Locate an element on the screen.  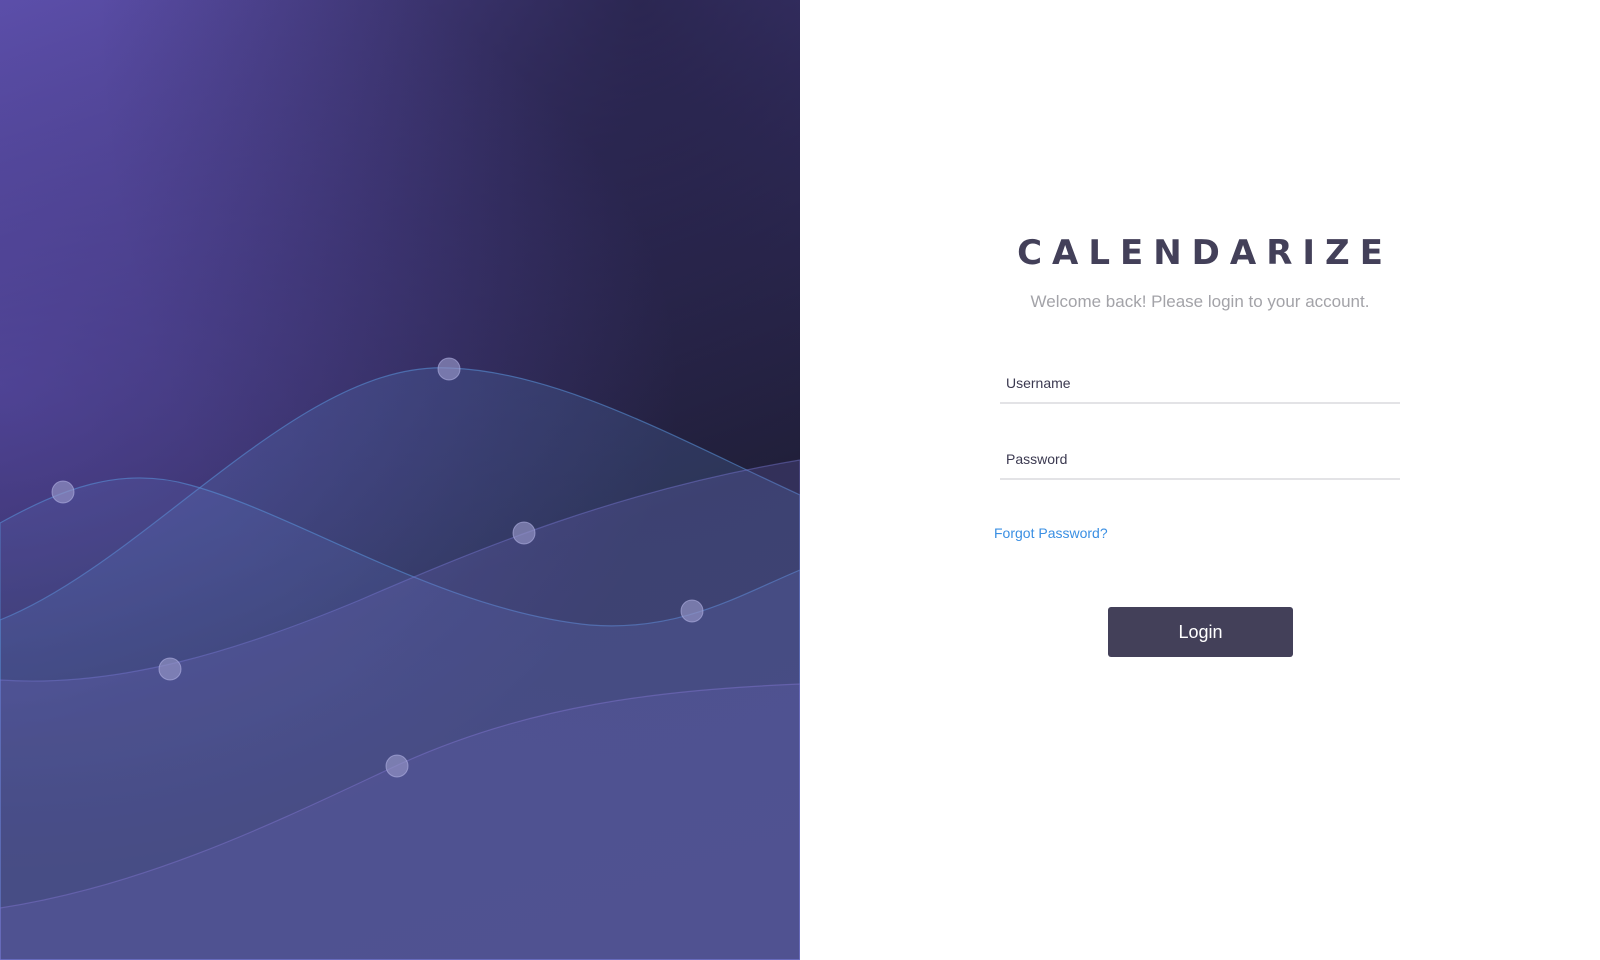
password-input is located at coordinates (1200, 459).